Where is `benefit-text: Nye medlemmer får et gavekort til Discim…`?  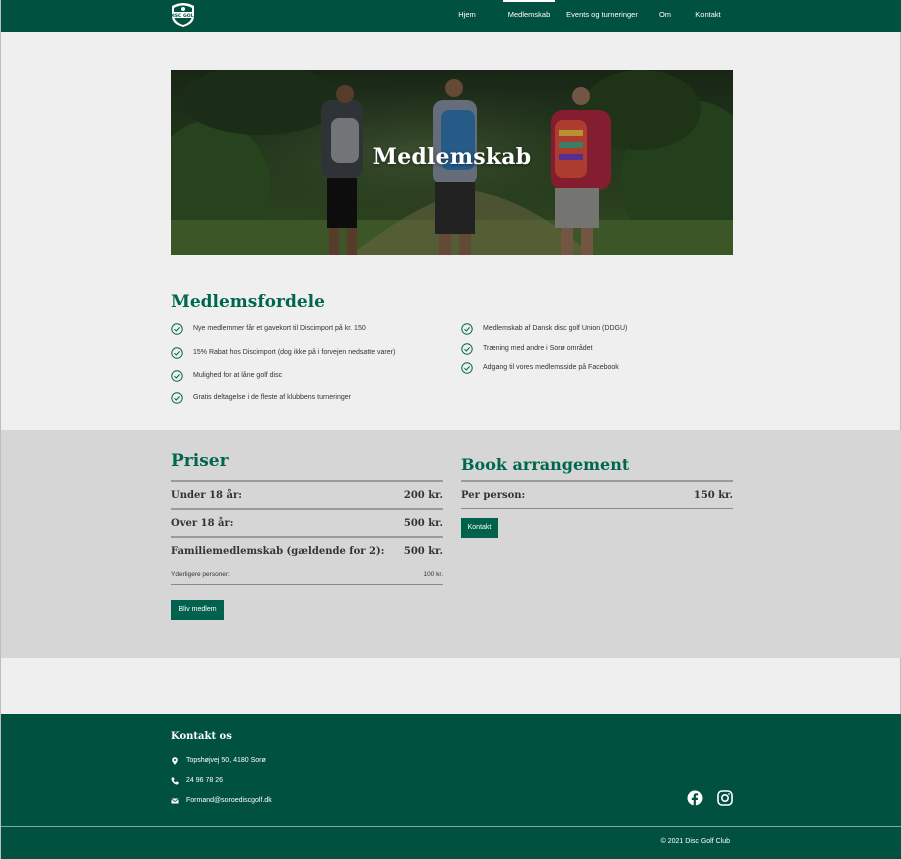
benefit-text: Nye medlemmer får et gavekort til Discim… is located at coordinates (279, 328).